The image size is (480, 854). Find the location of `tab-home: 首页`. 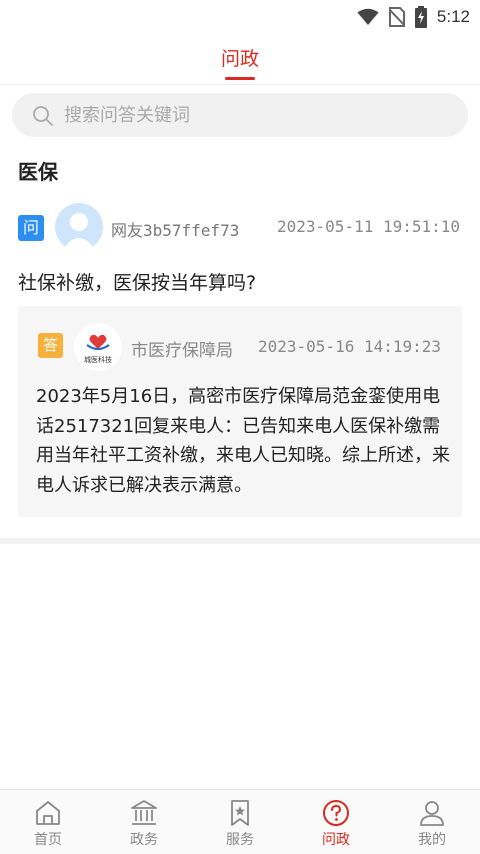

tab-home: 首页 is located at coordinates (48, 822).